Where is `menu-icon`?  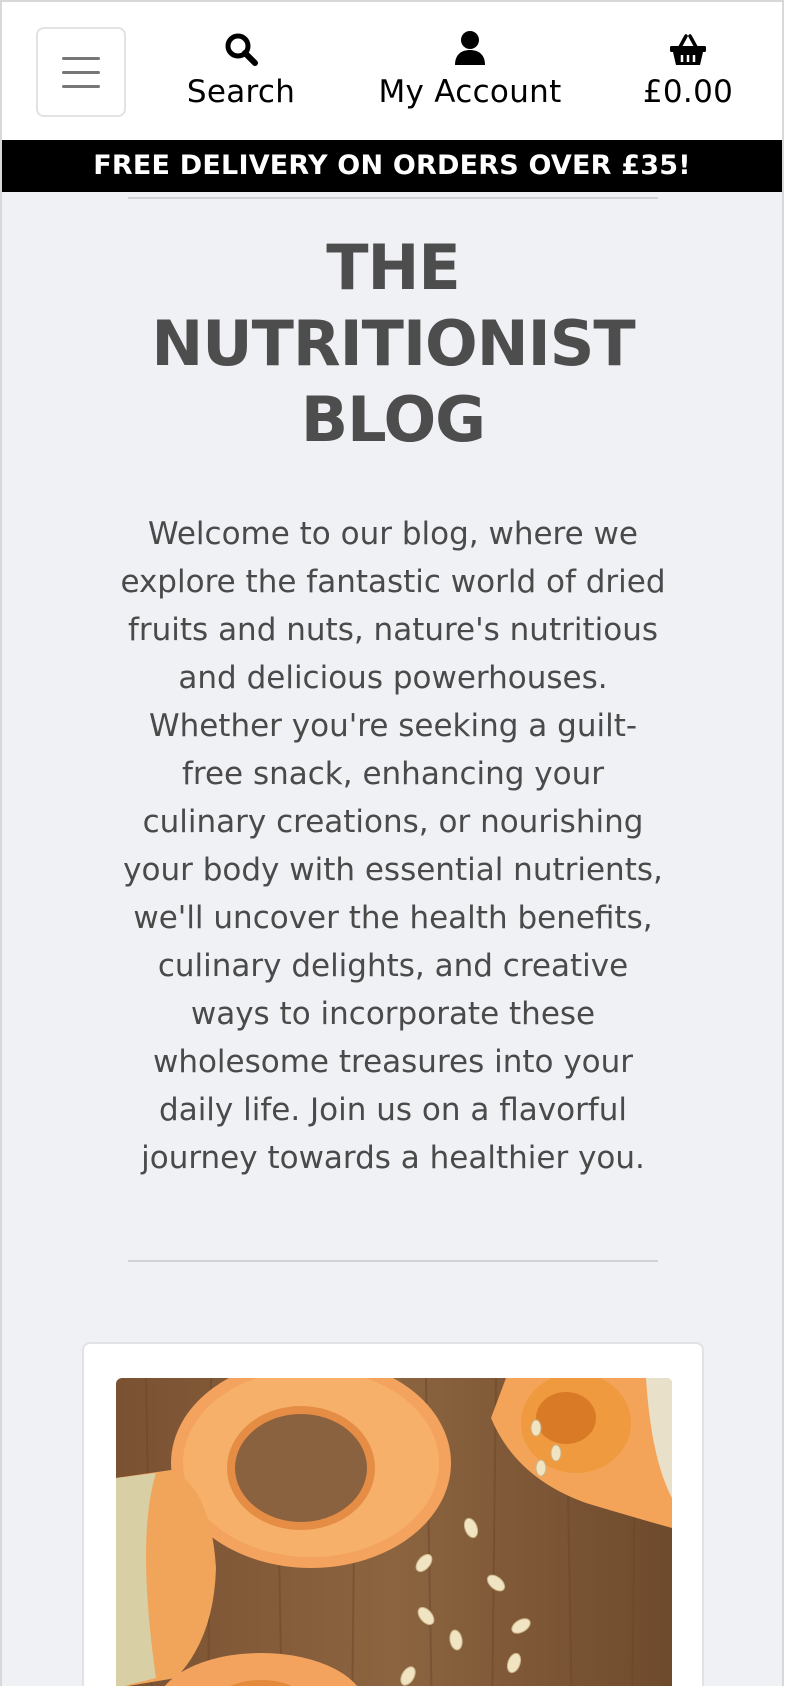 menu-icon is located at coordinates (81, 58).